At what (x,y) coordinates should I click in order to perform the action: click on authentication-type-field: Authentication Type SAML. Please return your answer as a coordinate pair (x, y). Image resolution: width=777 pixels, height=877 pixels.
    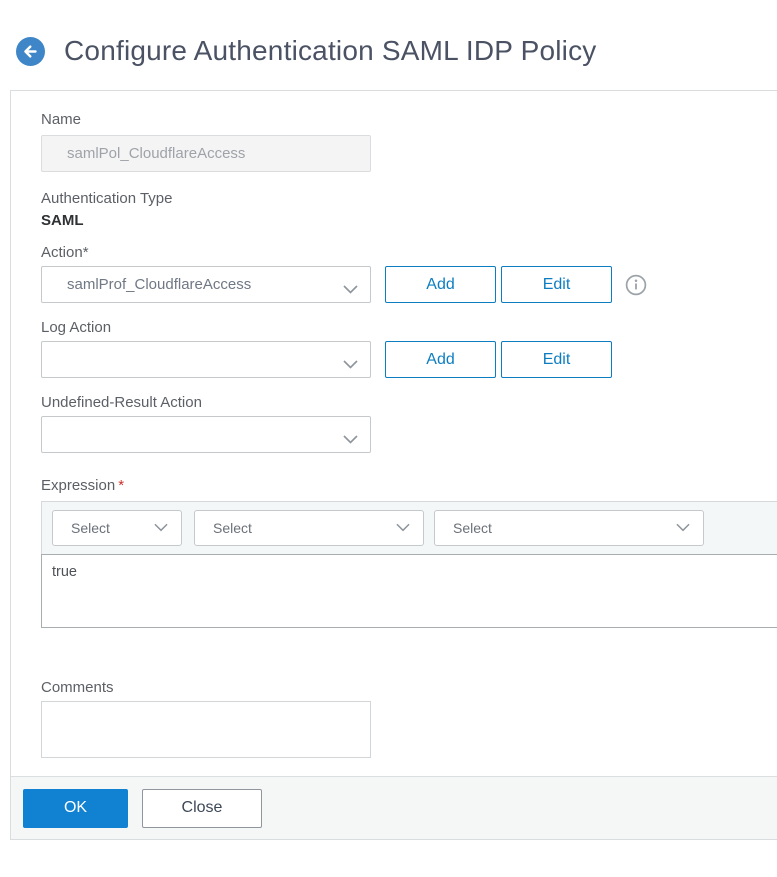
    Looking at the image, I should click on (409, 210).